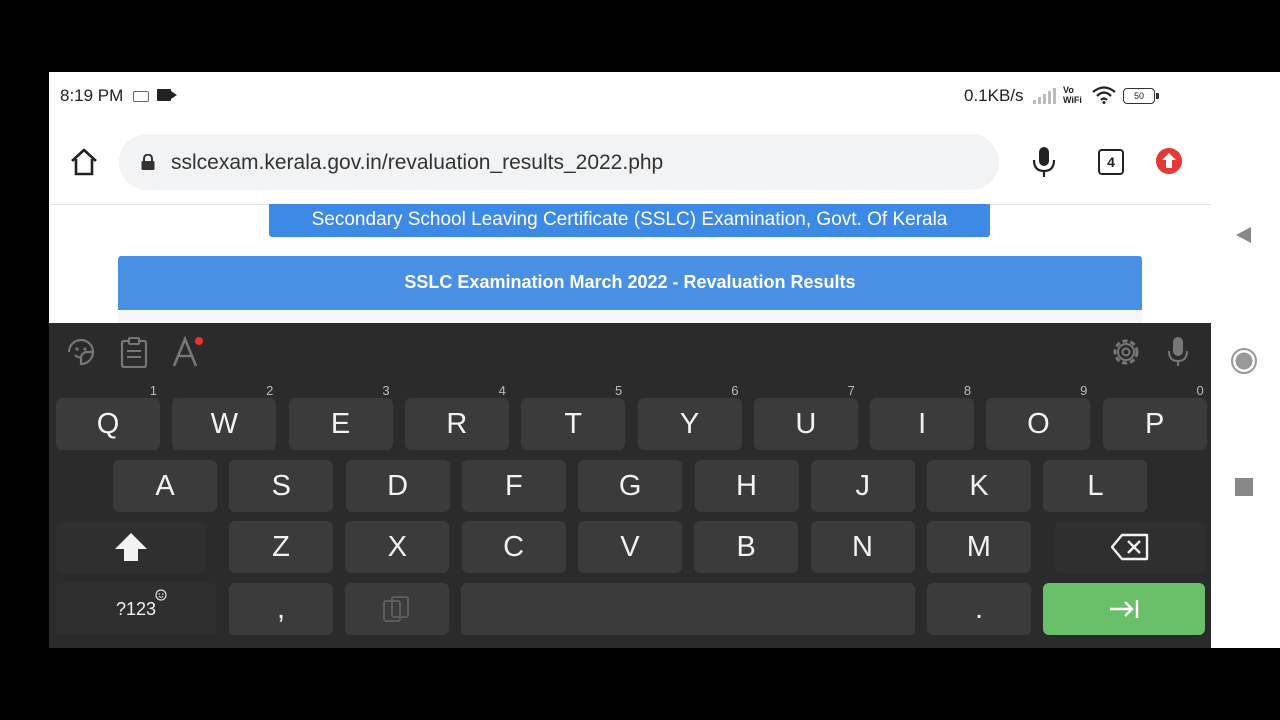 The image size is (1280, 720). What do you see at coordinates (1243, 235) in the screenshot?
I see `back-triangle-icon` at bounding box center [1243, 235].